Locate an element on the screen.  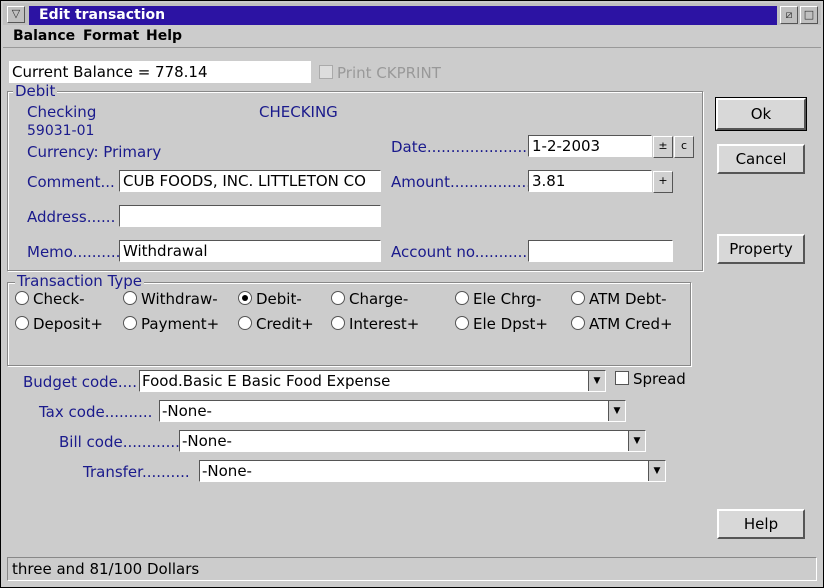
account-no-input is located at coordinates (600, 251).